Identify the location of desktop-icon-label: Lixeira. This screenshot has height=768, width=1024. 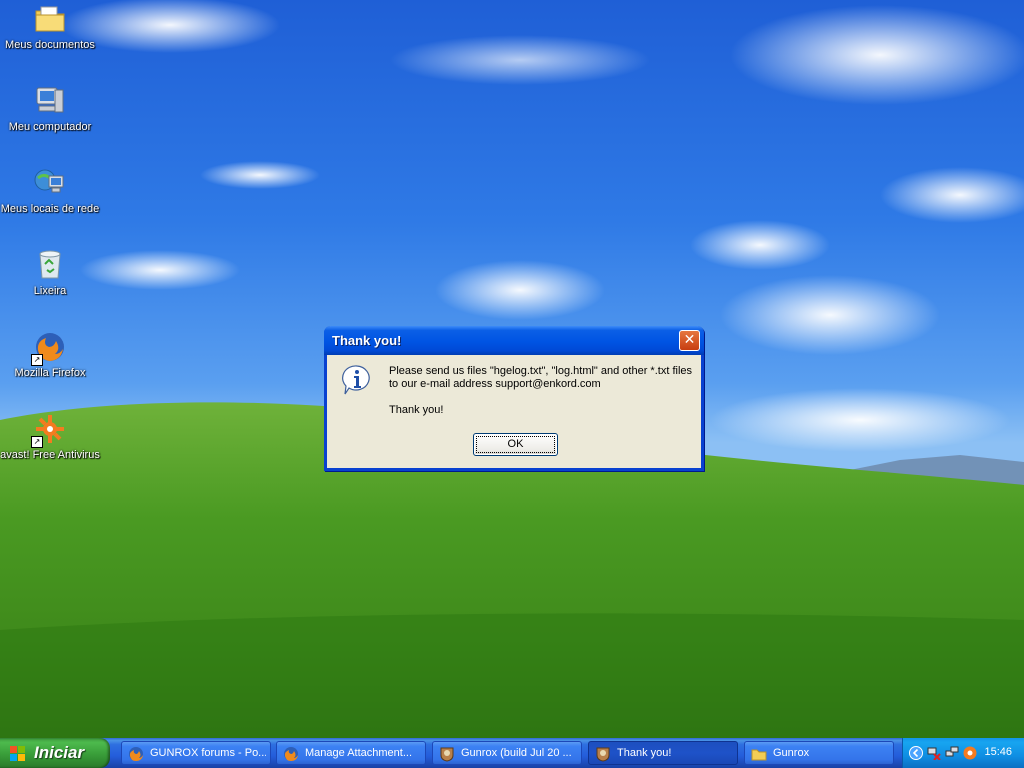
(50, 291).